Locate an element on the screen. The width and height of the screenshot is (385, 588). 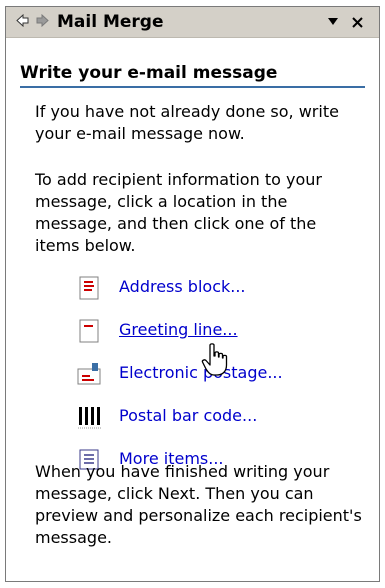
forward-arrow-icon is located at coordinates (42, 20).